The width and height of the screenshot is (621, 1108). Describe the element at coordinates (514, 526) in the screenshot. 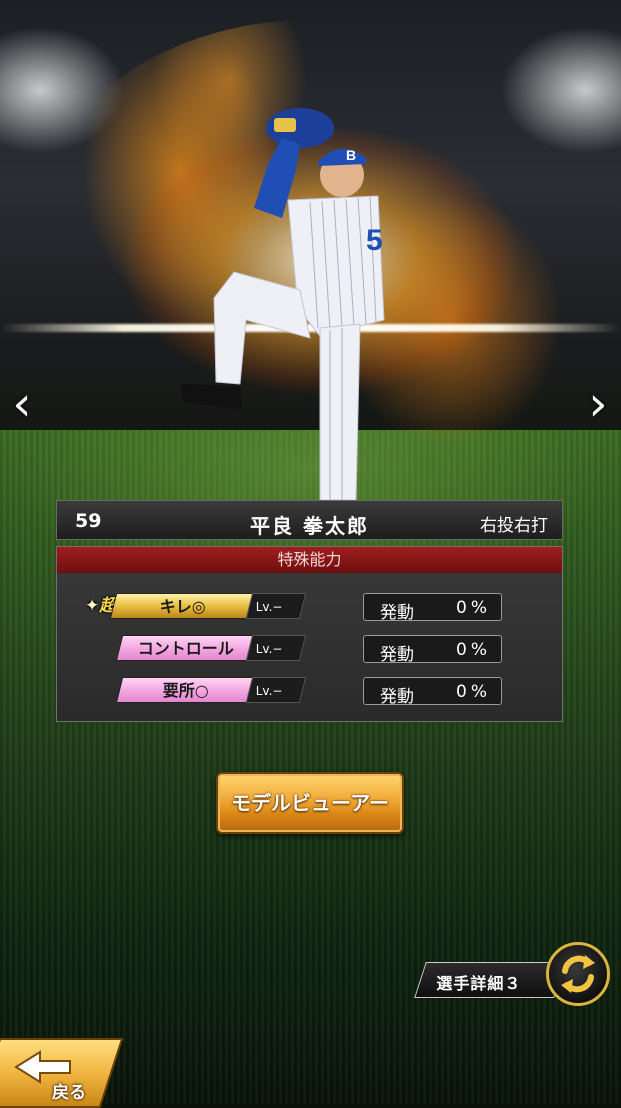

I see `player-handedness: 右投右打` at that location.